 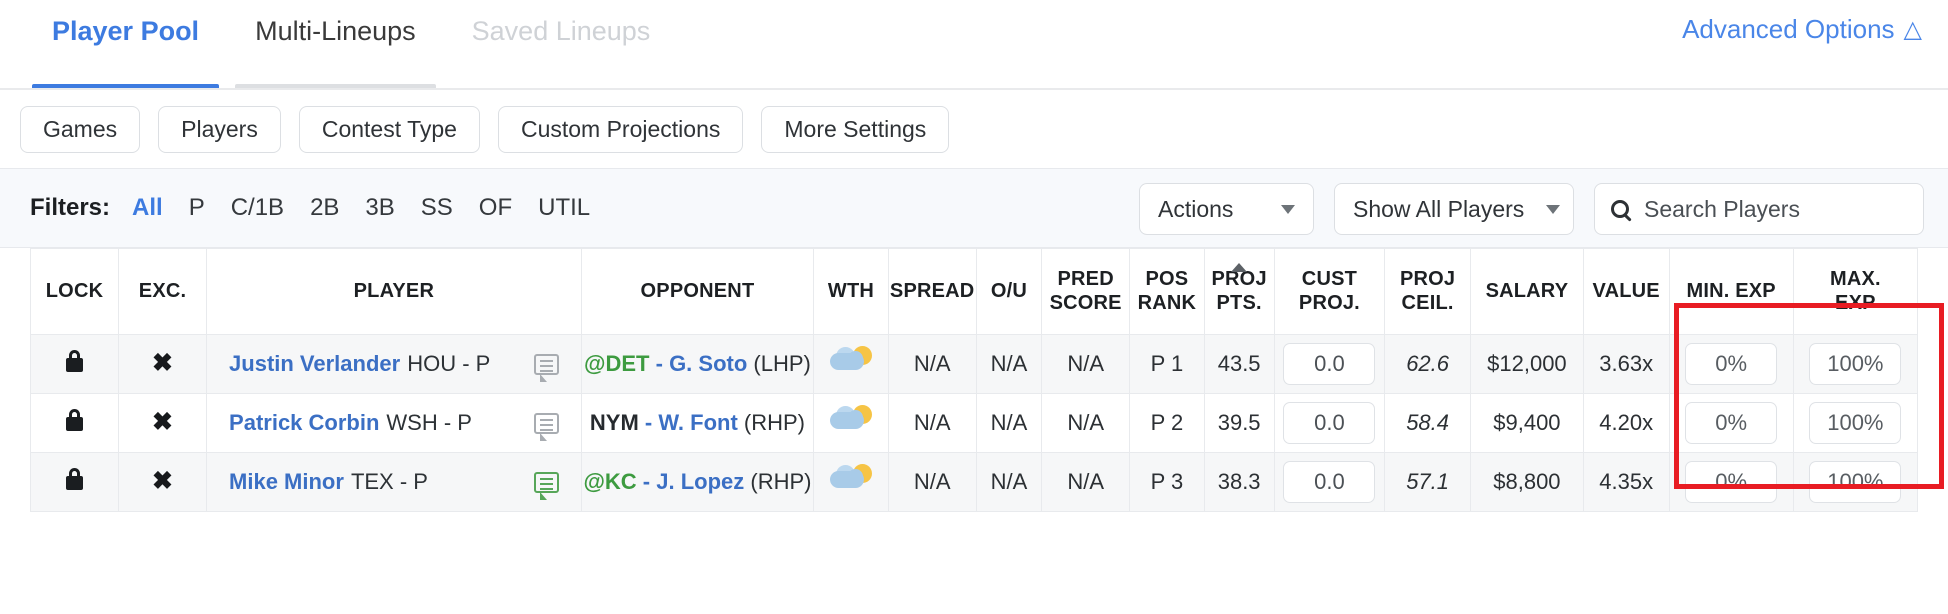 What do you see at coordinates (1439, 208) in the screenshot?
I see `show-players-dropdown-label: Show All Players` at bounding box center [1439, 208].